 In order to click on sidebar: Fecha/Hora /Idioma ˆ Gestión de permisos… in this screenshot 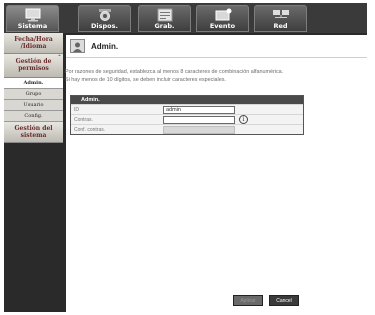, I will do `click(33, 172)`.